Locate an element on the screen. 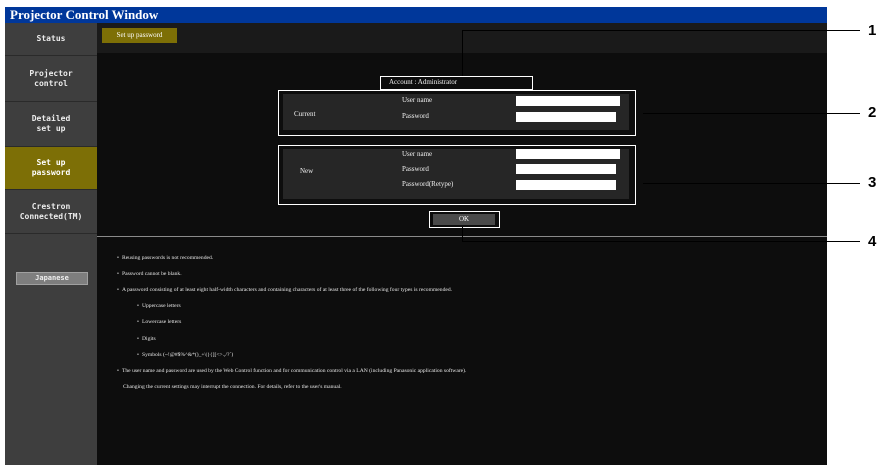 The width and height of the screenshot is (887, 465). callout-4-vertical is located at coordinates (462, 234).